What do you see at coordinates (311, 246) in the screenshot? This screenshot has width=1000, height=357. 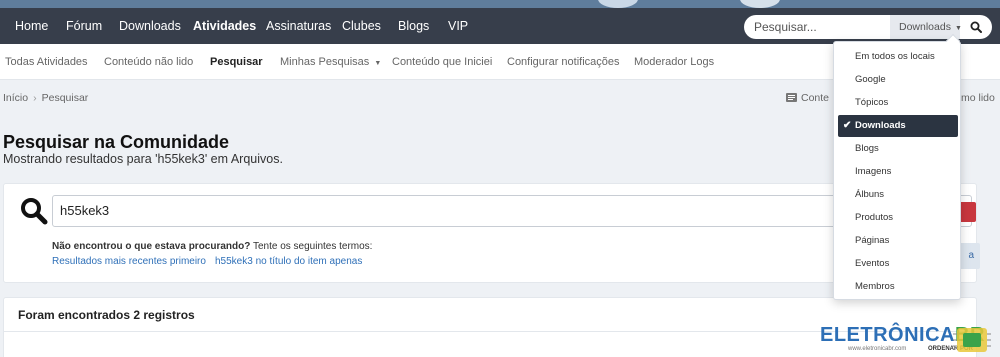 I see `search-hint-rest: Tente os seguintes termos:` at bounding box center [311, 246].